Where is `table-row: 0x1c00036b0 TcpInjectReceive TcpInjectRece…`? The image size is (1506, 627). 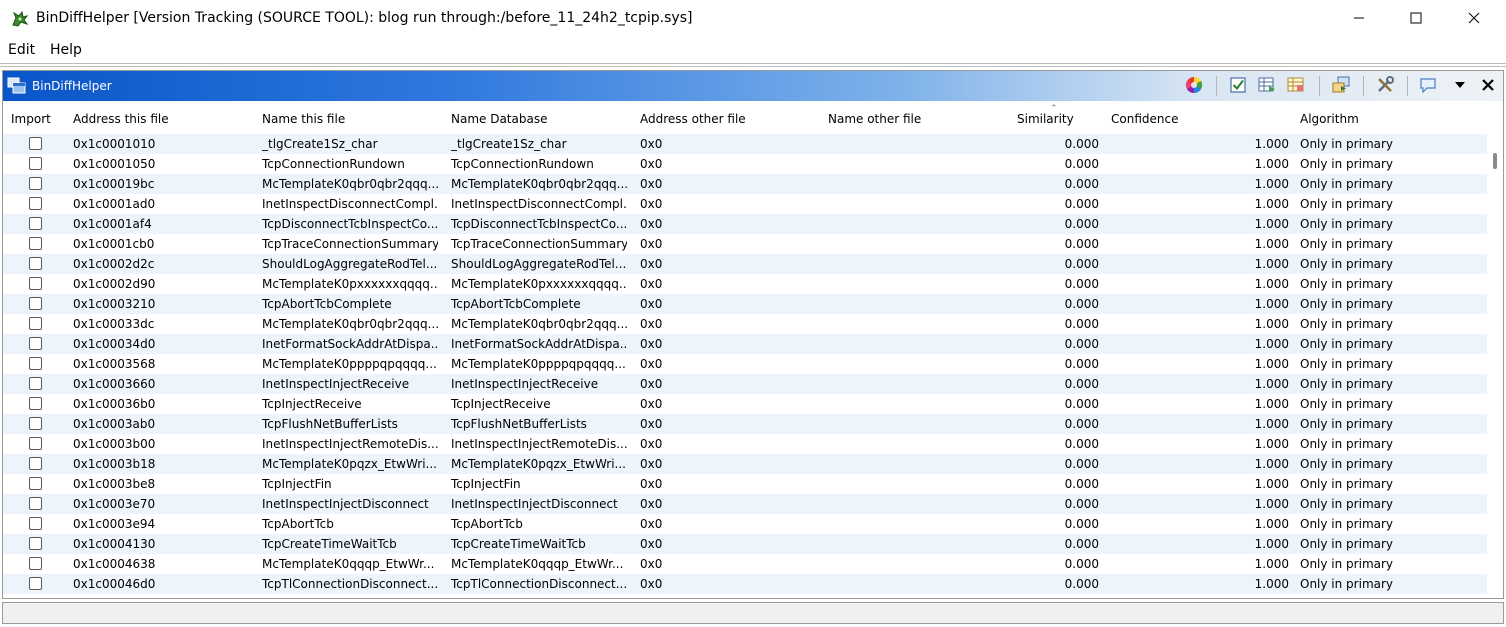
table-row: 0x1c00036b0 TcpInjectReceive TcpInjectRece… is located at coordinates (745, 404).